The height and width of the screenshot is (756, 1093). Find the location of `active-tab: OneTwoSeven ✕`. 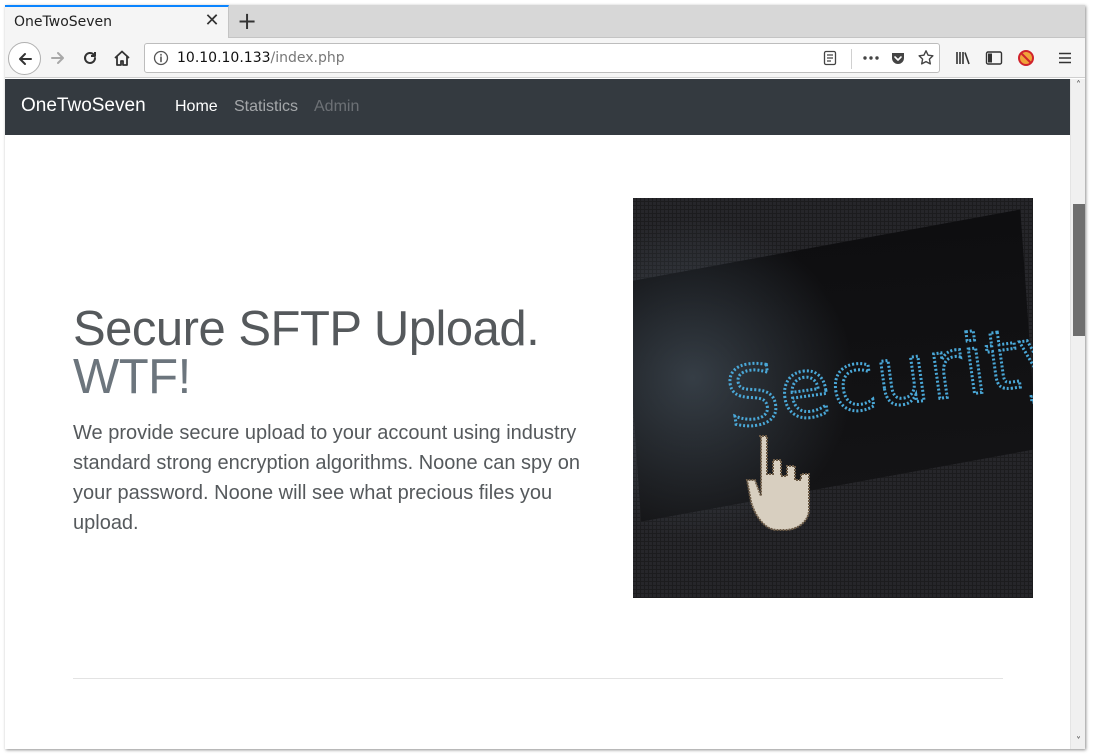

active-tab: OneTwoSeven ✕ is located at coordinates (117, 21).